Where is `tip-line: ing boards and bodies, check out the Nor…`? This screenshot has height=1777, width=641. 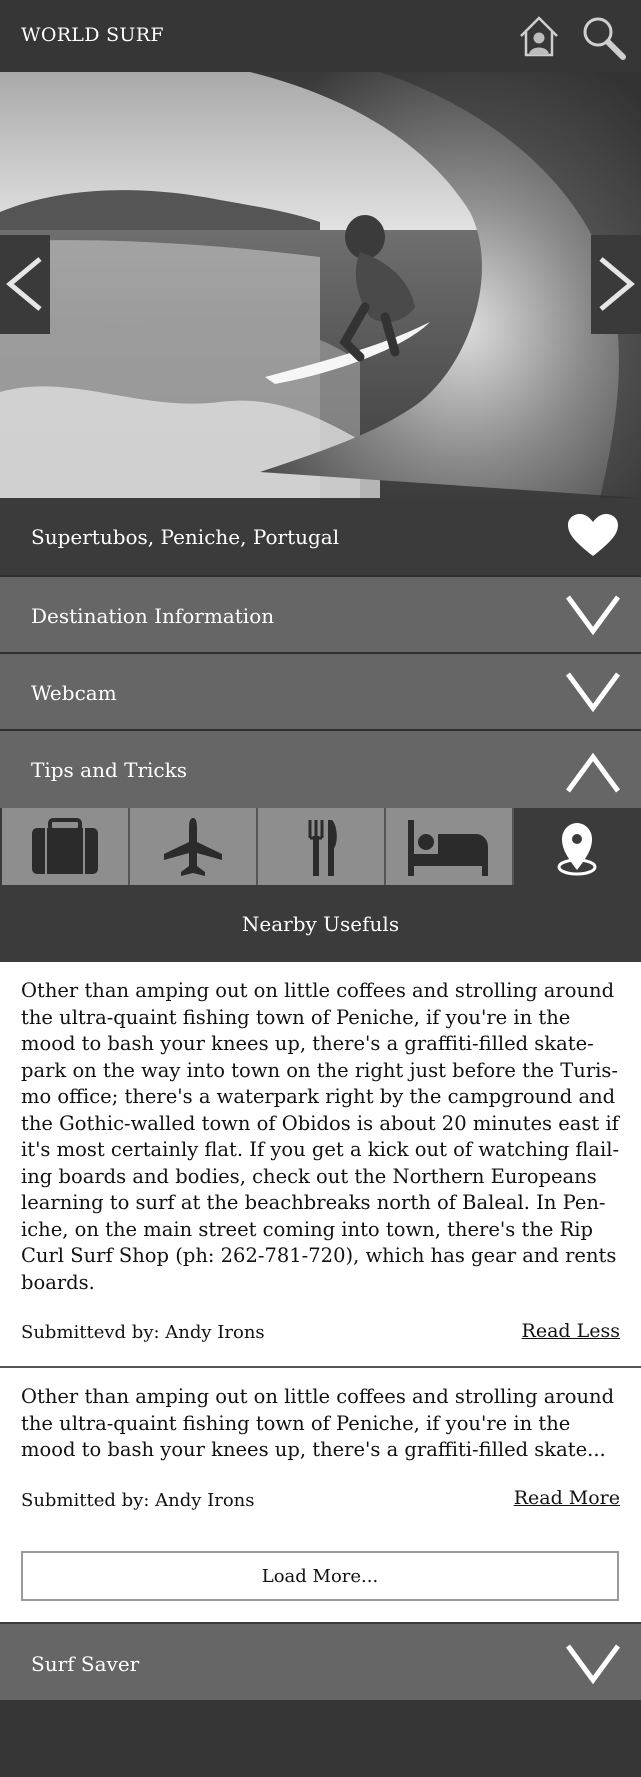 tip-line: ing boards and bodies, check out the Nor… is located at coordinates (309, 1176).